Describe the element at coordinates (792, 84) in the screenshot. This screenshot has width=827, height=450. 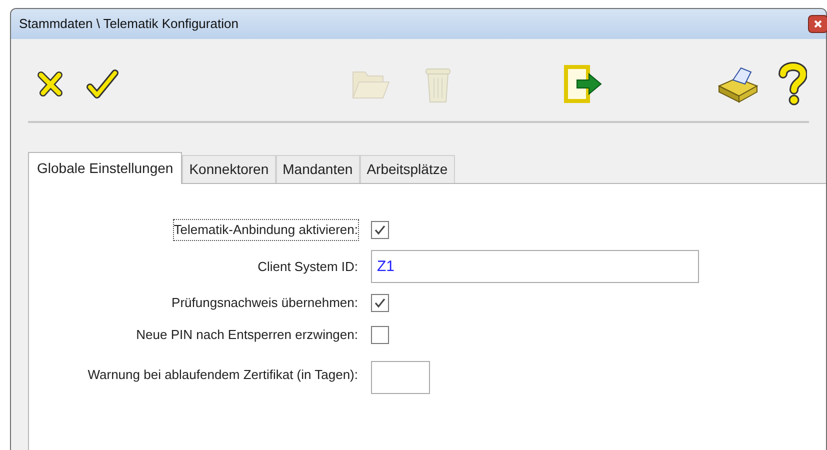
I see `help-question-icon` at that location.